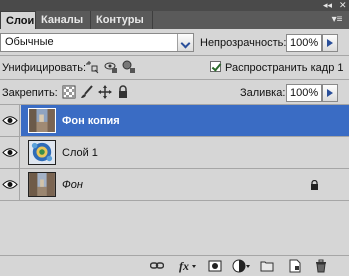 The height and width of the screenshot is (276, 349). What do you see at coordinates (174, 20) in the screenshot?
I see `panel-tab-bar: Слои Каналы Контуры ▾≡` at bounding box center [174, 20].